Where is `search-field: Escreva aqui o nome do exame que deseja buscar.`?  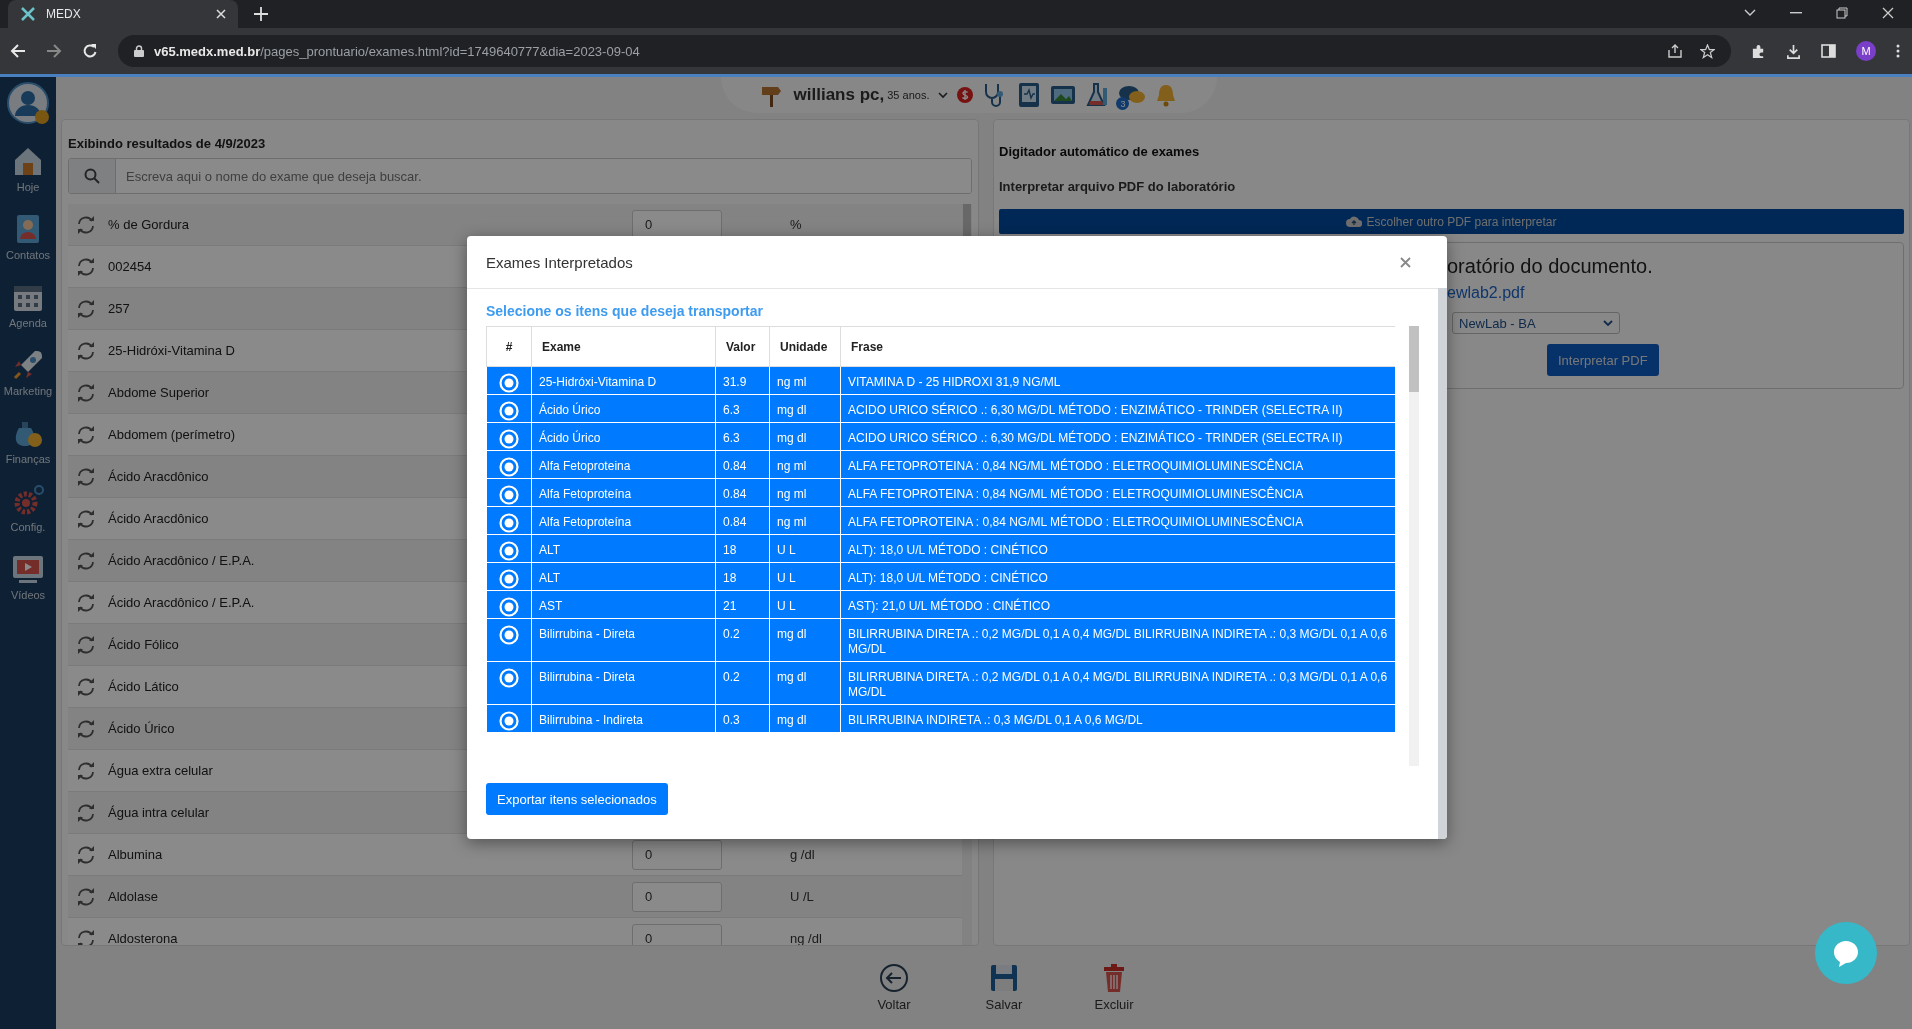
search-field: Escreva aqui o nome do exame que deseja buscar. is located at coordinates (520, 176).